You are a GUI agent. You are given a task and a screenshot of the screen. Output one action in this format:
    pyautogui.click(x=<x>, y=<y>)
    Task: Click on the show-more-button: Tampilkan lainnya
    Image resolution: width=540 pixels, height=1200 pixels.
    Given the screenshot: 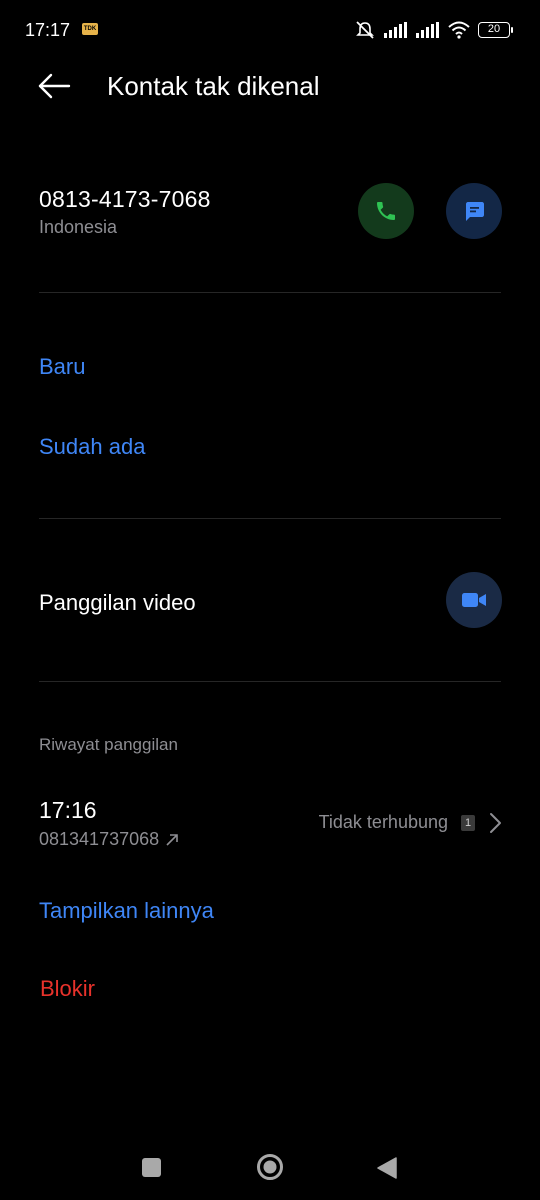 What is the action you would take?
    pyautogui.click(x=126, y=911)
    